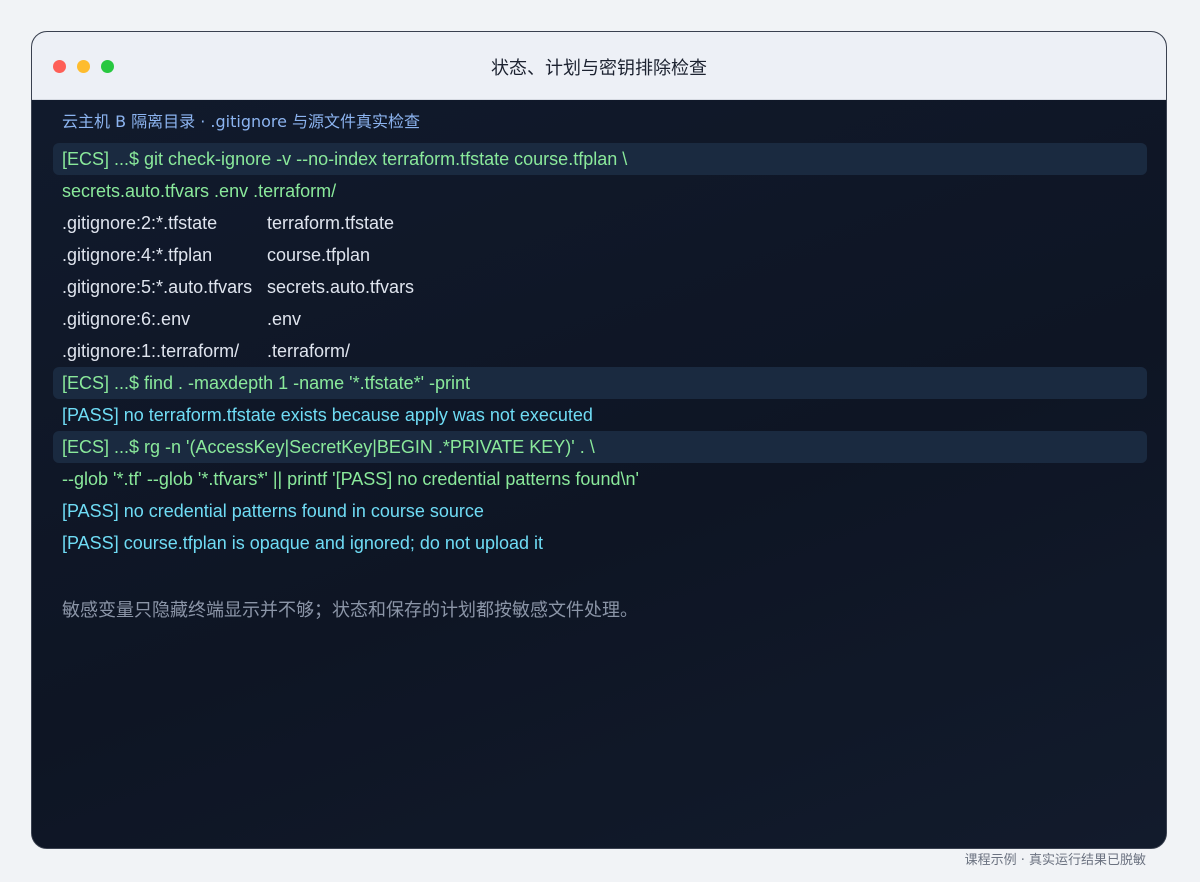 The width and height of the screenshot is (1200, 882). I want to click on title-bar: 状态、计划与密钥排除检查, so click(599, 66).